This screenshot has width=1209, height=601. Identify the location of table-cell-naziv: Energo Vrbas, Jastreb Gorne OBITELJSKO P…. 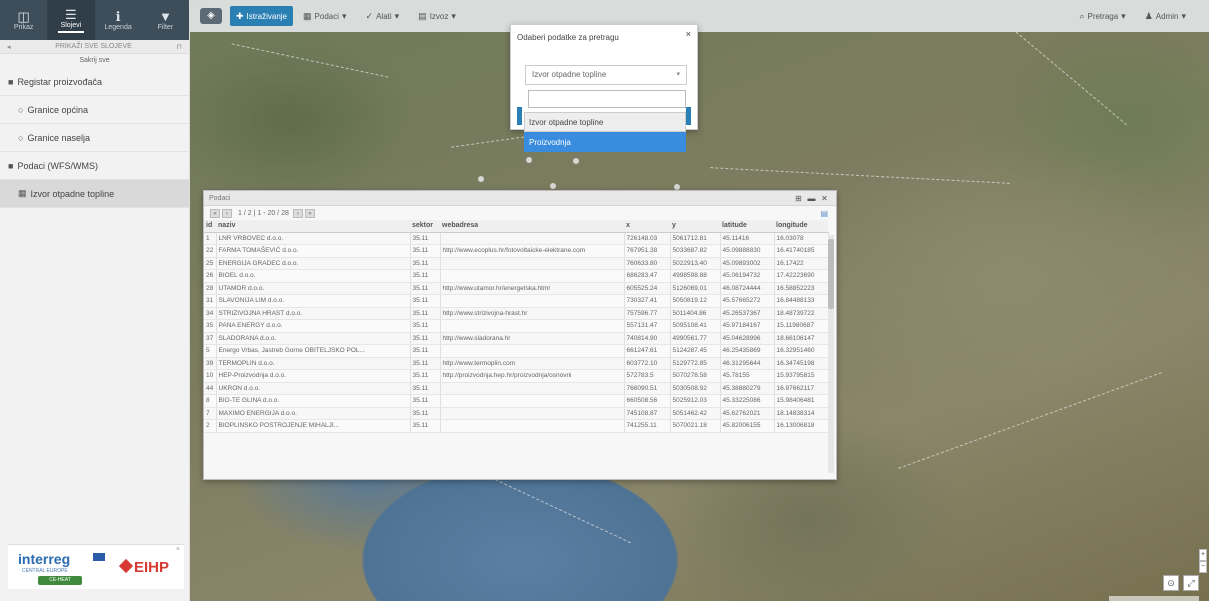
(313, 351).